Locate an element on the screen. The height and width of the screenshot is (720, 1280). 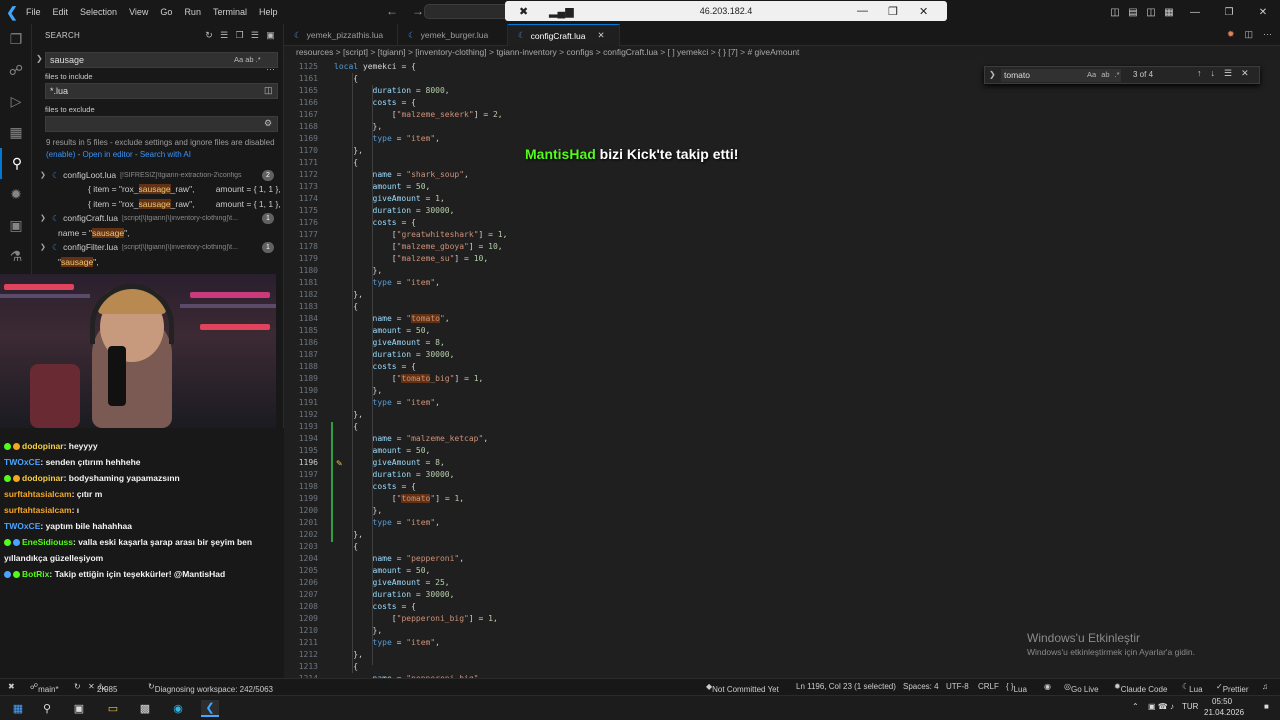
refresh-icon: ↻ is located at coordinates (209, 35).